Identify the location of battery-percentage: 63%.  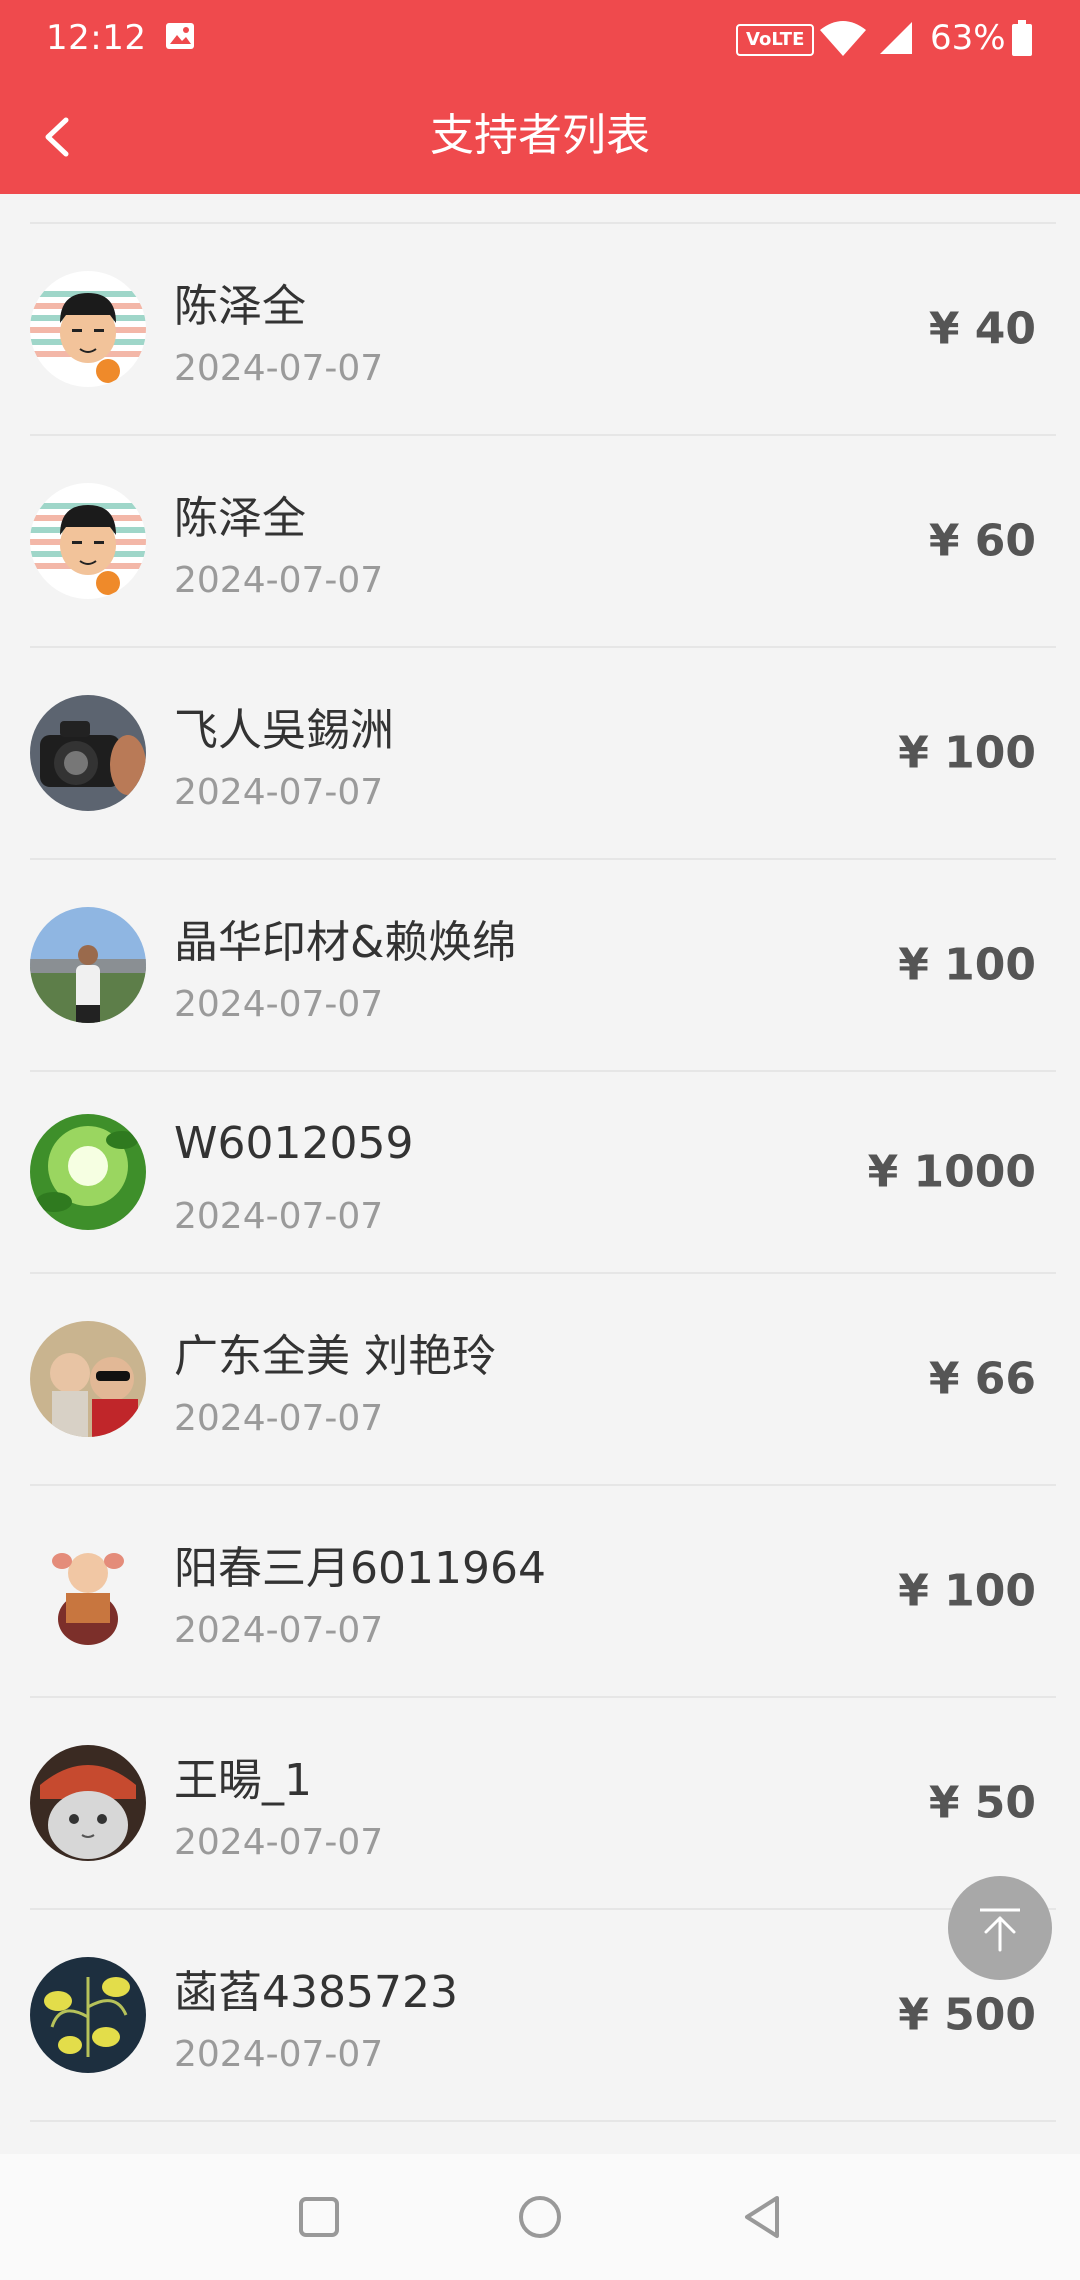
(968, 38).